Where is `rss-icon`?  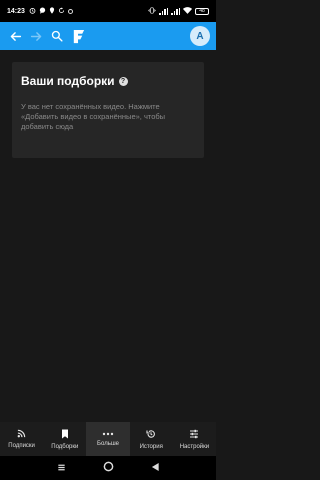
rss-icon is located at coordinates (21, 434).